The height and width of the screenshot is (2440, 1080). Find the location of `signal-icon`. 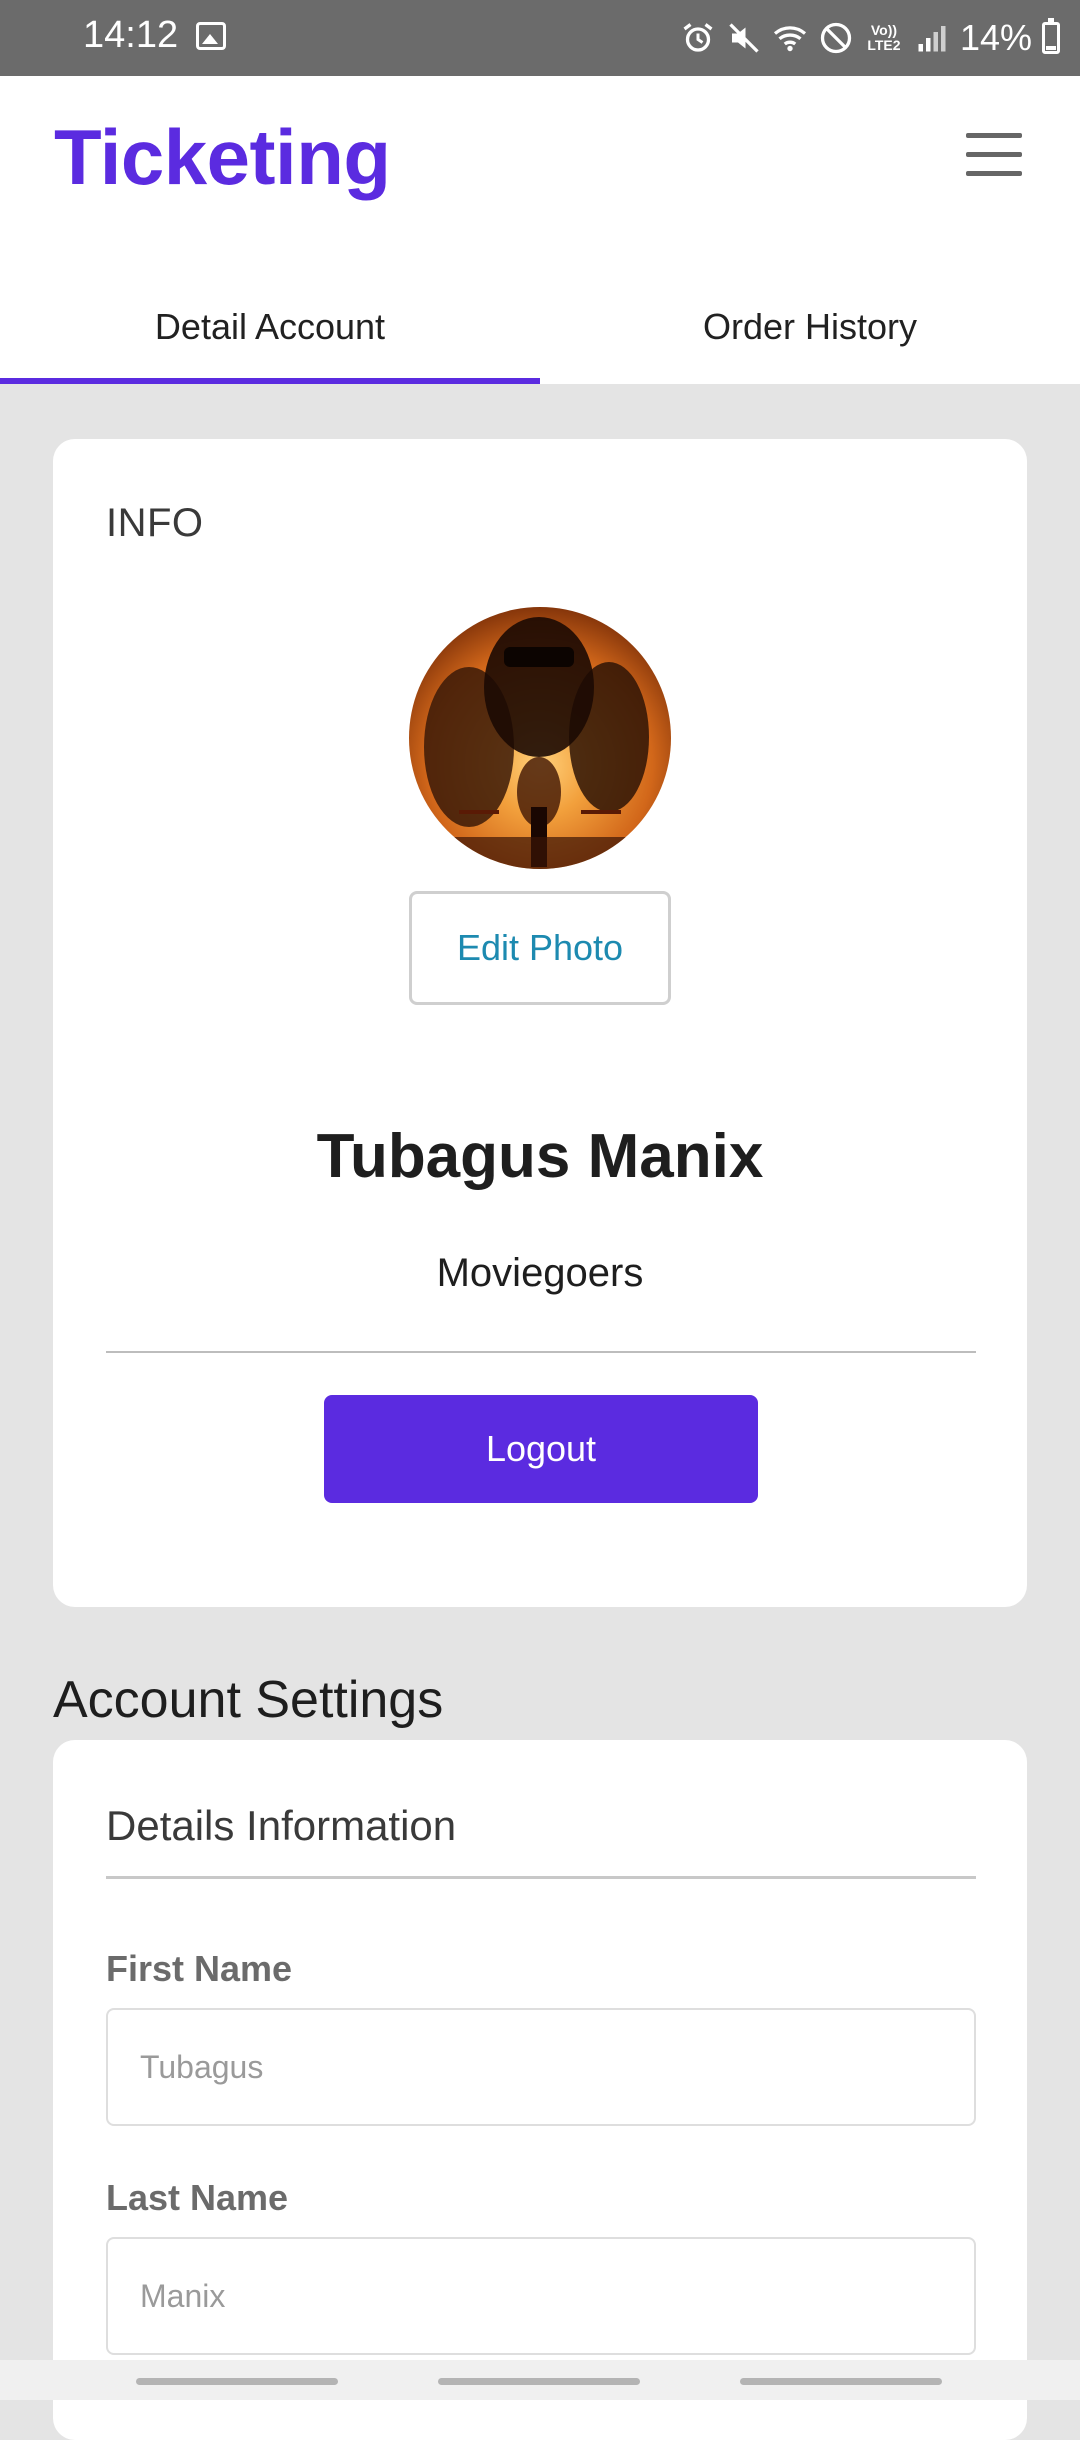

signal-icon is located at coordinates (932, 39).